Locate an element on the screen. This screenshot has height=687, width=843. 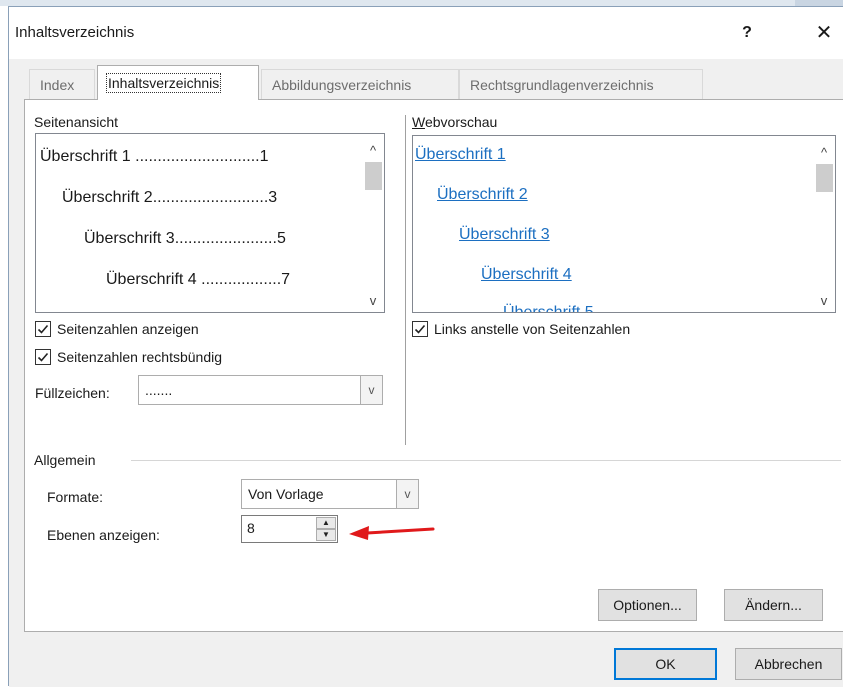
web-preview-link: Überschrift 1 is located at coordinates (460, 155).